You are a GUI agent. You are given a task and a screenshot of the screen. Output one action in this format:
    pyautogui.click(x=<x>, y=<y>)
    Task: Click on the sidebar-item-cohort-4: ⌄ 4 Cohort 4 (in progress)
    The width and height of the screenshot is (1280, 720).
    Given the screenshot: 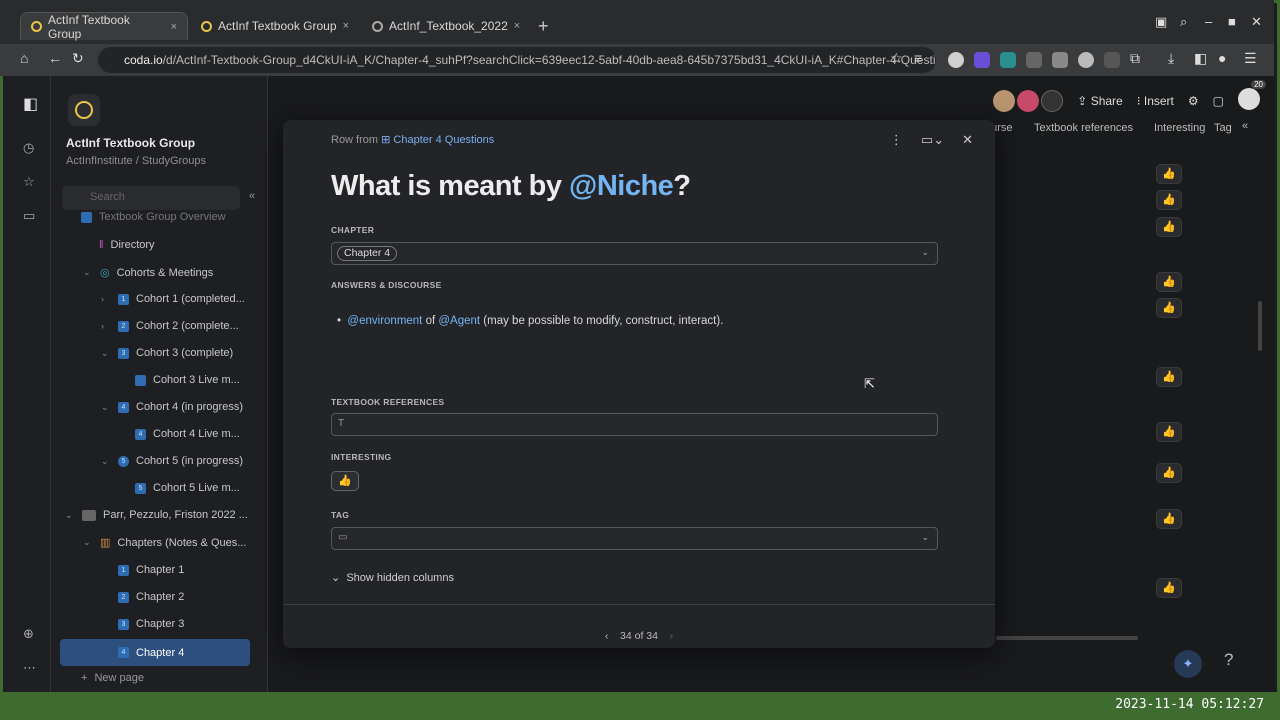 What is the action you would take?
    pyautogui.click(x=172, y=407)
    